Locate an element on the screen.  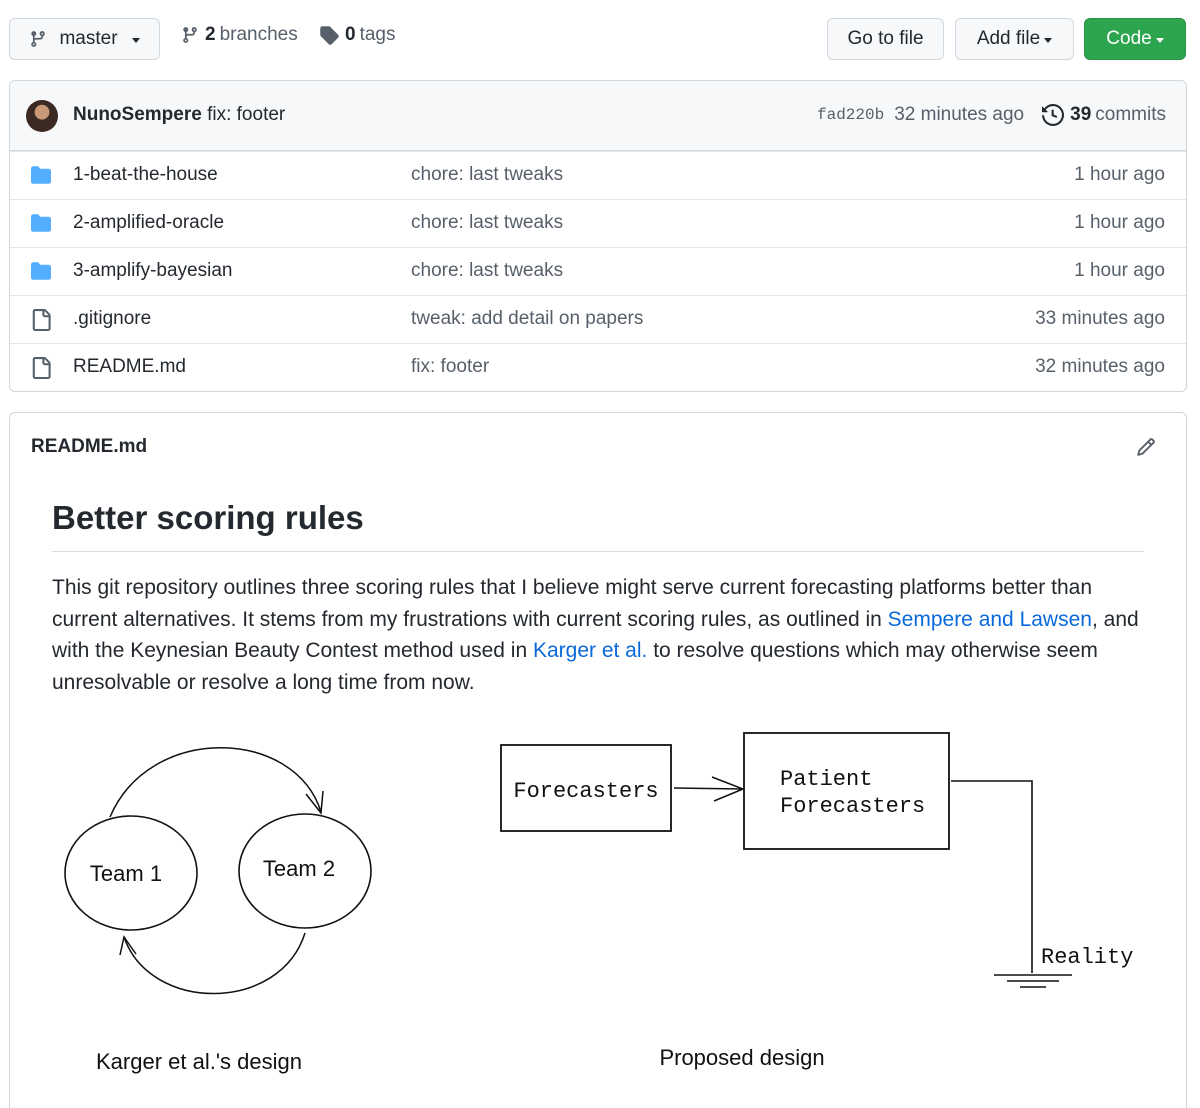
file-commit-message: tweak: add detail on papers is located at coordinates (527, 319).